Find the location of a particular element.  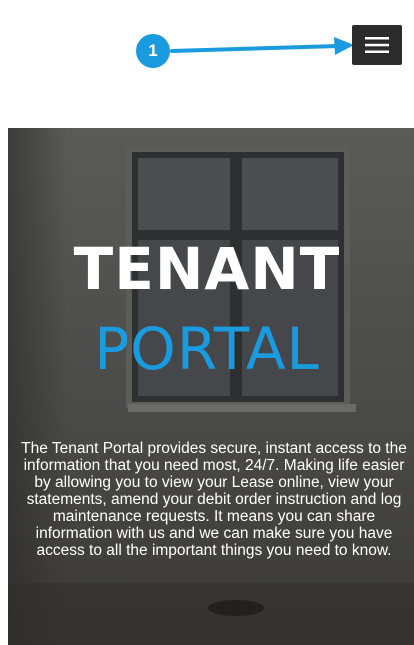

hero-title-portal: PORTAL is located at coordinates (207, 349).